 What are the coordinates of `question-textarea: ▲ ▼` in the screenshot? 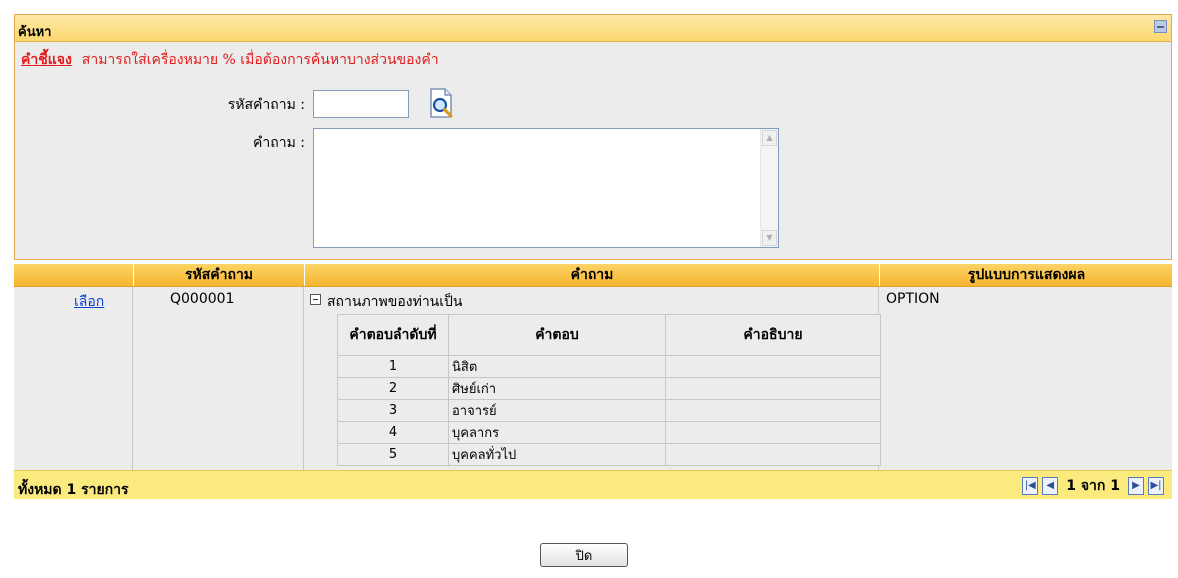 It's located at (546, 188).